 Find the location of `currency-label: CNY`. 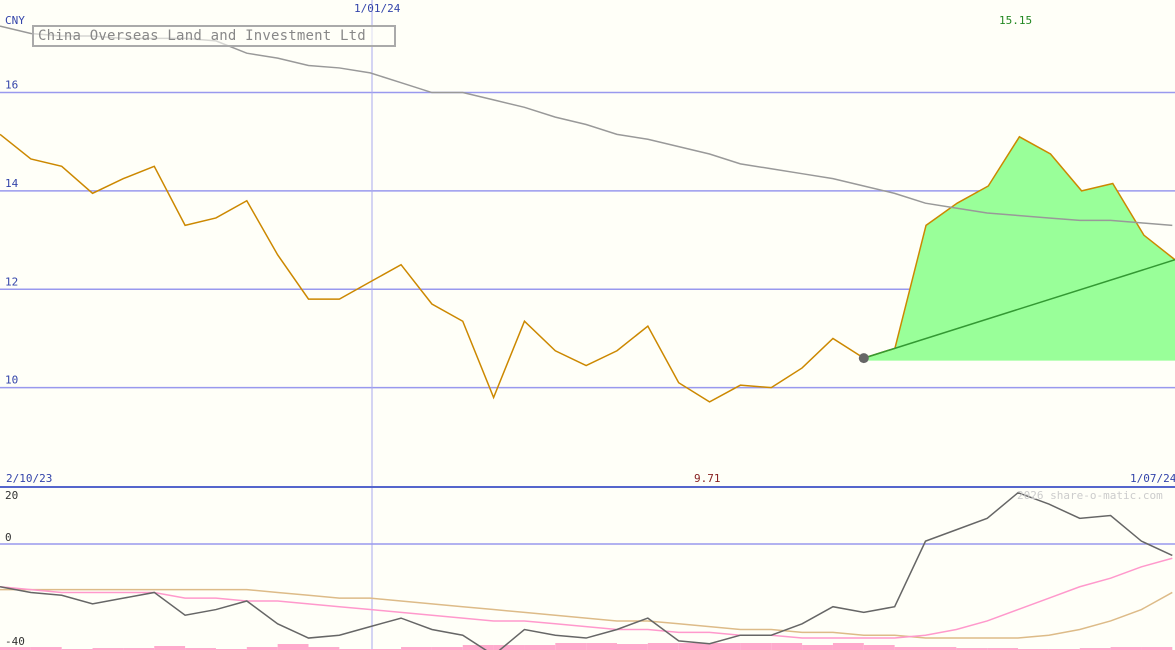

currency-label: CNY is located at coordinates (15, 20).